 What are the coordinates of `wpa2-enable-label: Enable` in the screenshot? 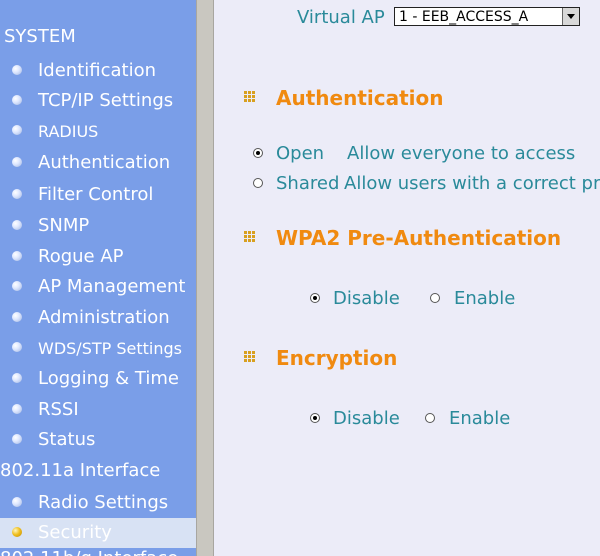 It's located at (485, 298).